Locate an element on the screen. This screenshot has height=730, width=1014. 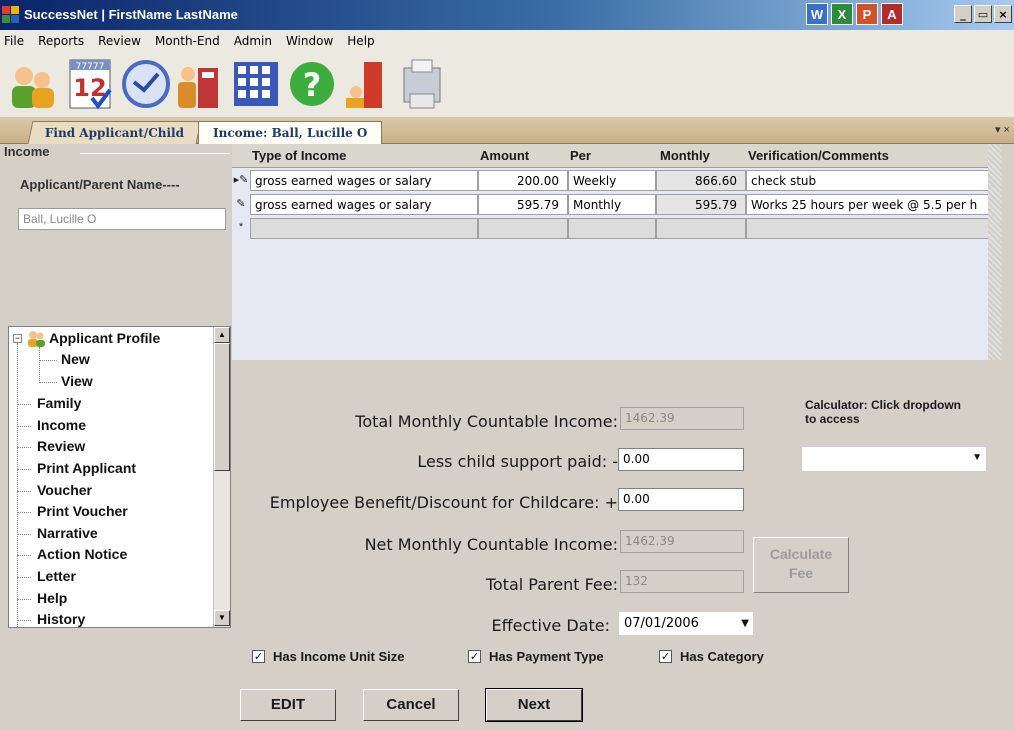
effective-date-label: Effective Date: is located at coordinates (550, 625).